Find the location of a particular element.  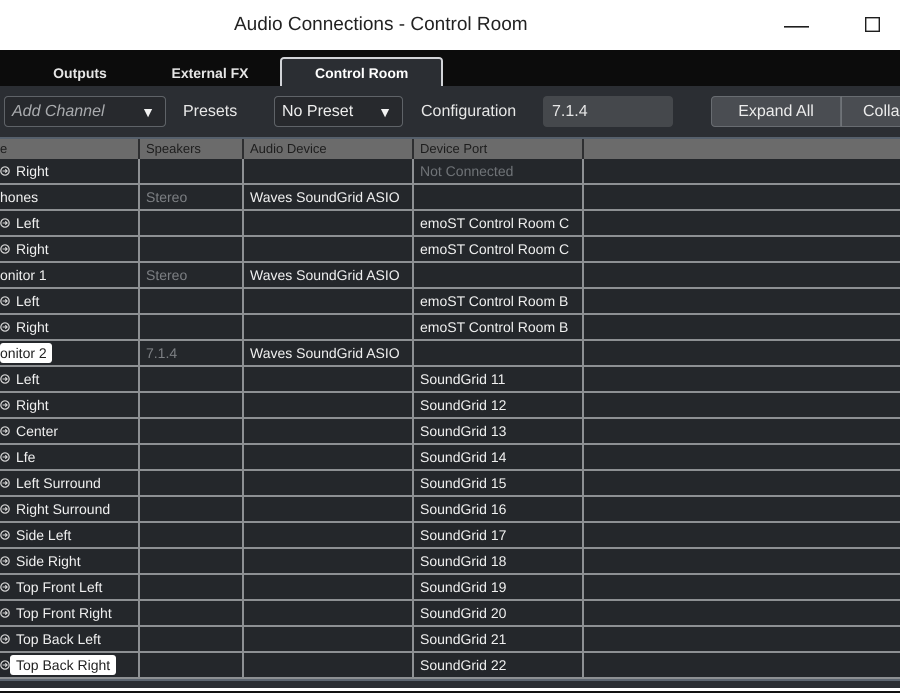

channel-name: Side Right is located at coordinates (48, 561).